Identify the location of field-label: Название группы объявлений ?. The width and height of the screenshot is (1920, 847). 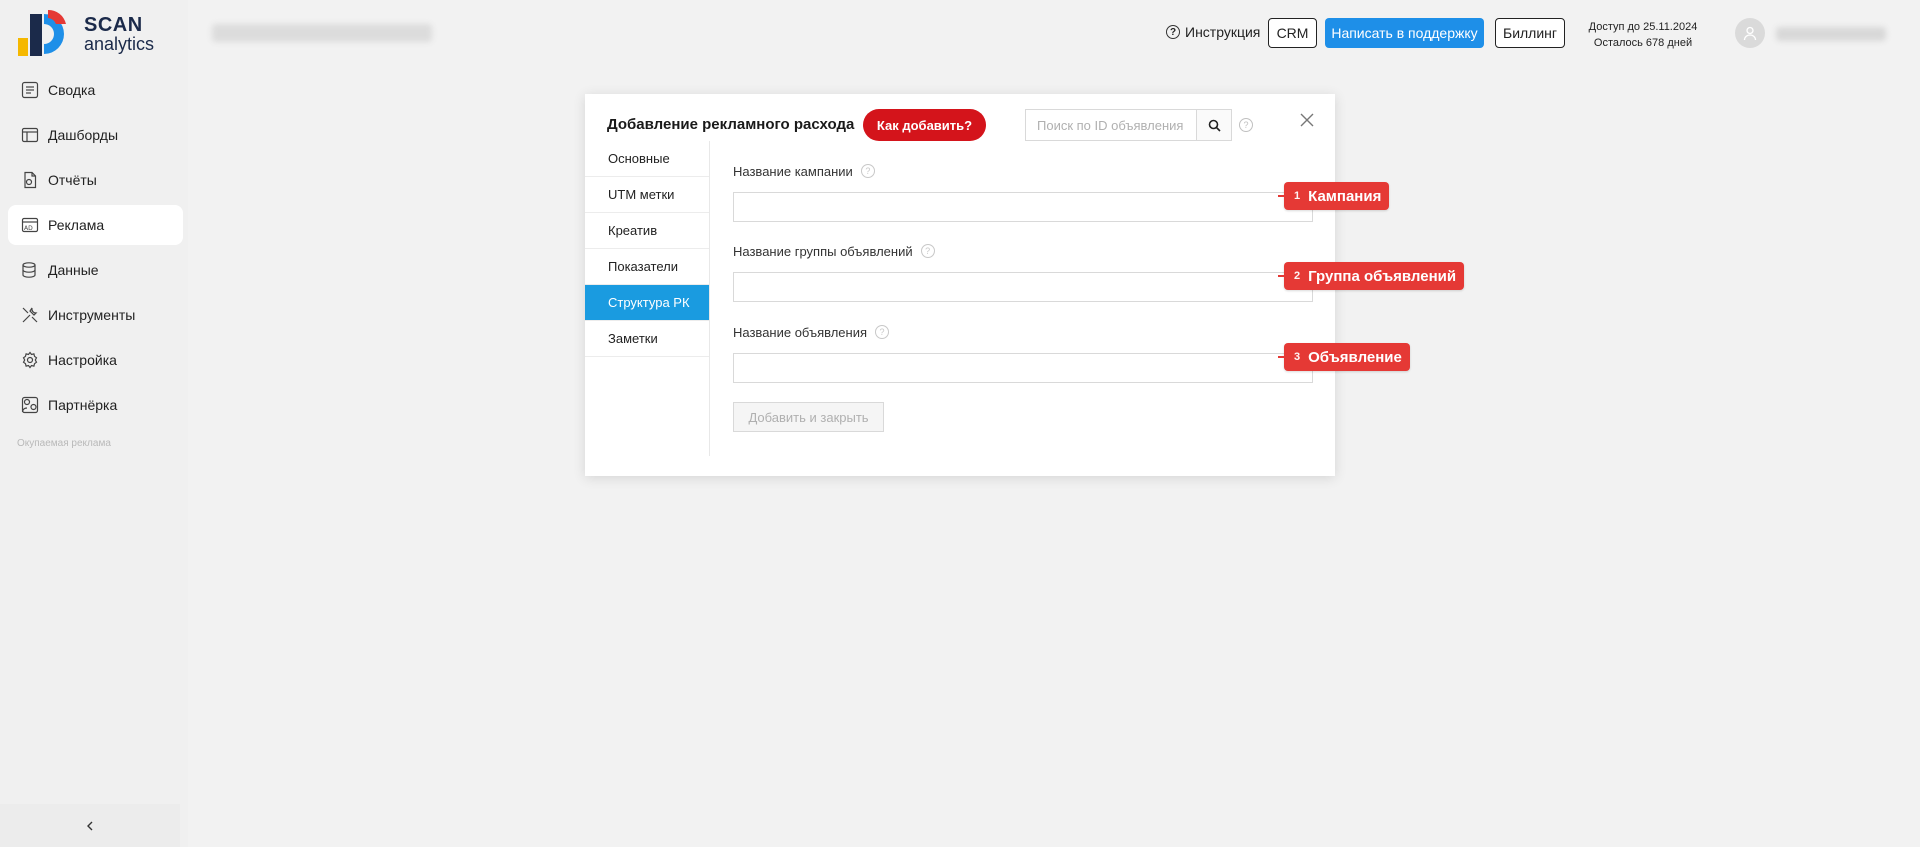
(1023, 251).